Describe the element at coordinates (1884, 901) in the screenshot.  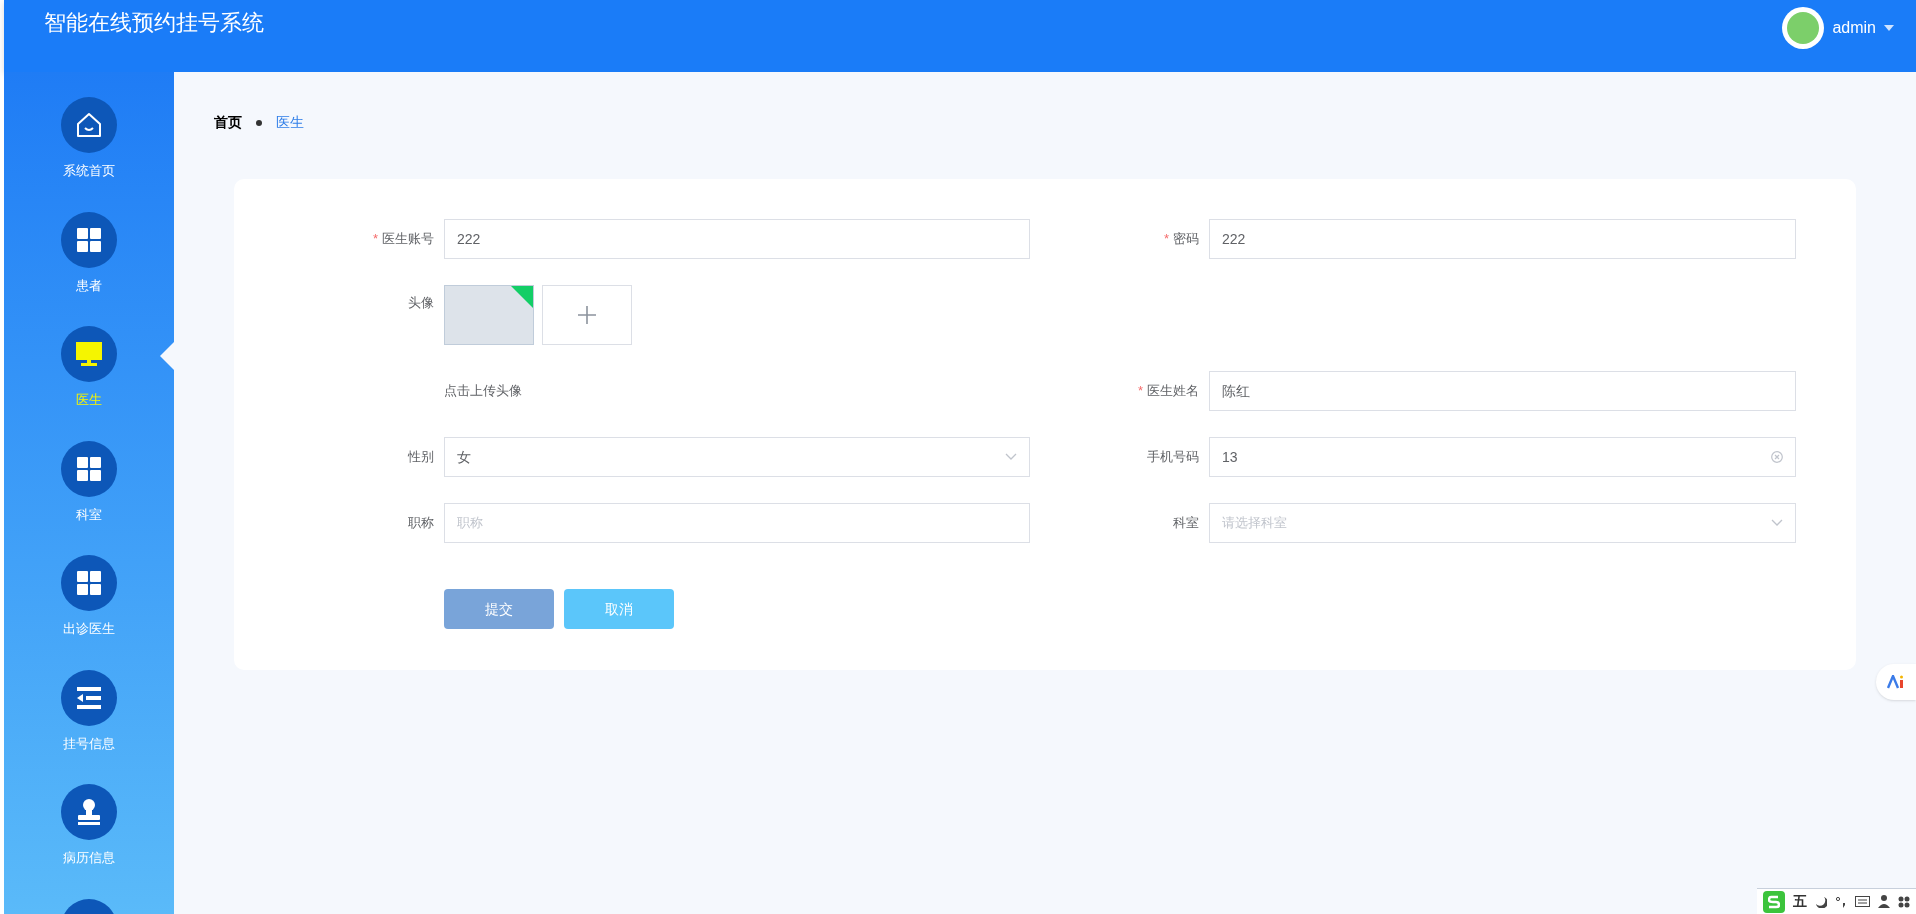
I see `person-icon` at that location.